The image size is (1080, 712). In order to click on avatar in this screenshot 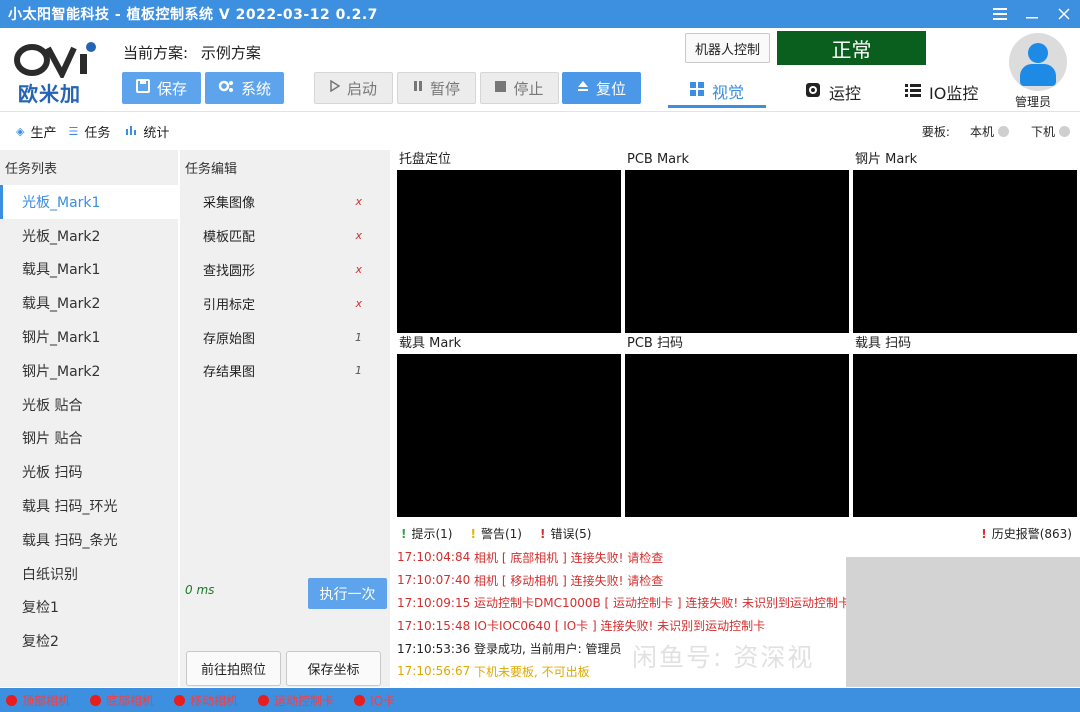, I will do `click(1038, 62)`.